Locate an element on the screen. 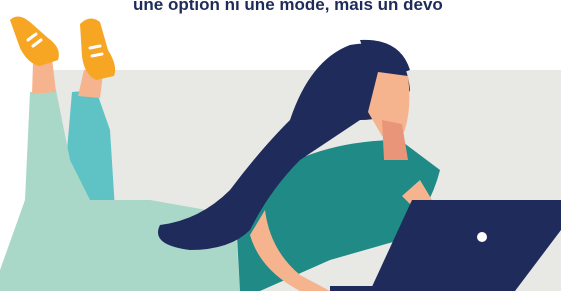 This screenshot has height=291, width=561. caption-text: une option ni une mode, mais un devo is located at coordinates (288, 7).